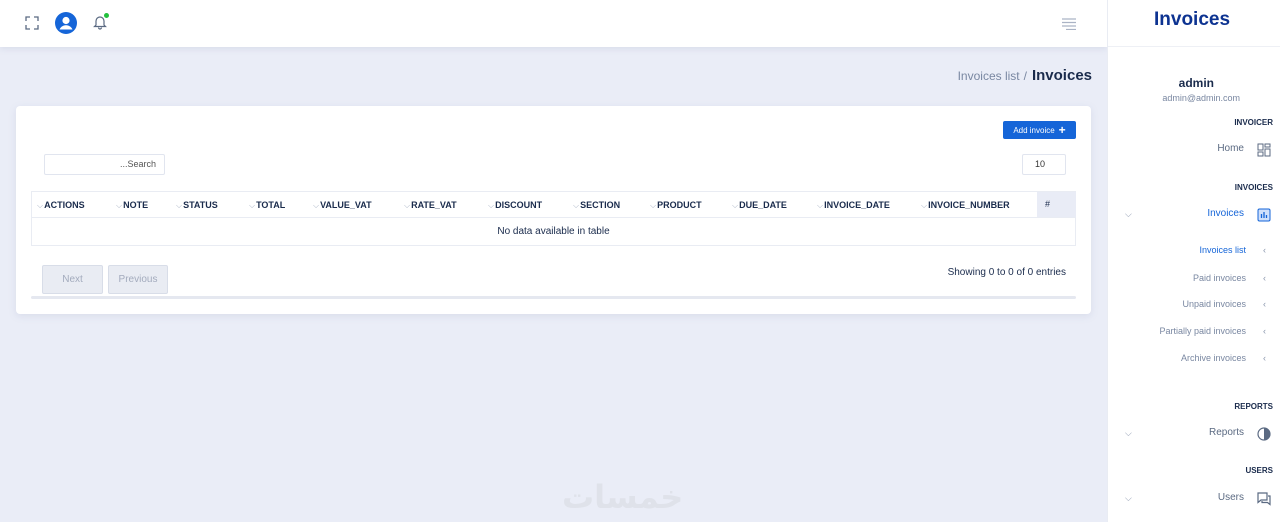 Image resolution: width=1280 pixels, height=522 pixels. Describe the element at coordinates (1259, 470) in the screenshot. I see `sidebar-category-users: USERS` at that location.